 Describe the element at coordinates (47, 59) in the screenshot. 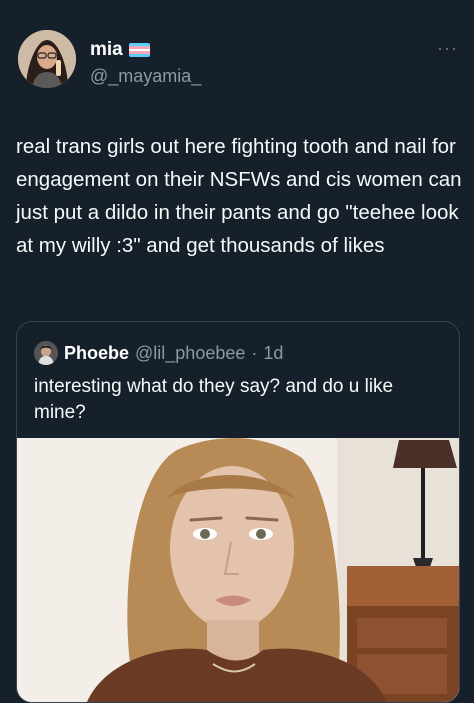

I see `author-avatar` at that location.